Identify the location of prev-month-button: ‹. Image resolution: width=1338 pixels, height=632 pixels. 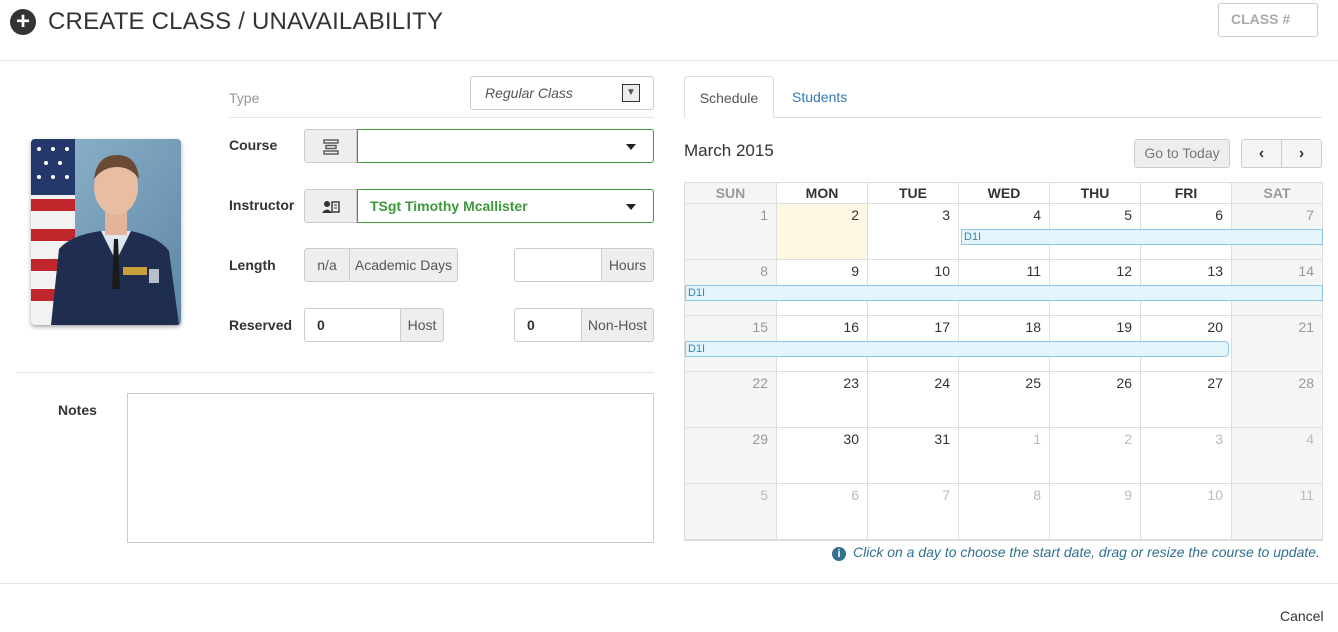
(1261, 153).